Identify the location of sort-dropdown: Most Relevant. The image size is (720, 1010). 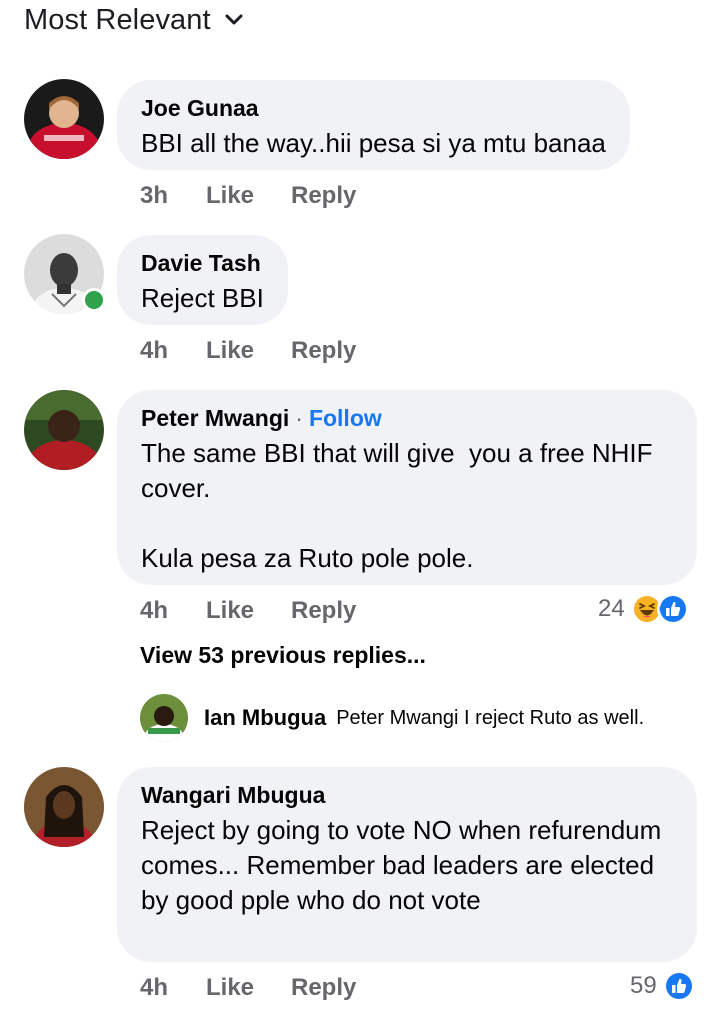
(134, 20).